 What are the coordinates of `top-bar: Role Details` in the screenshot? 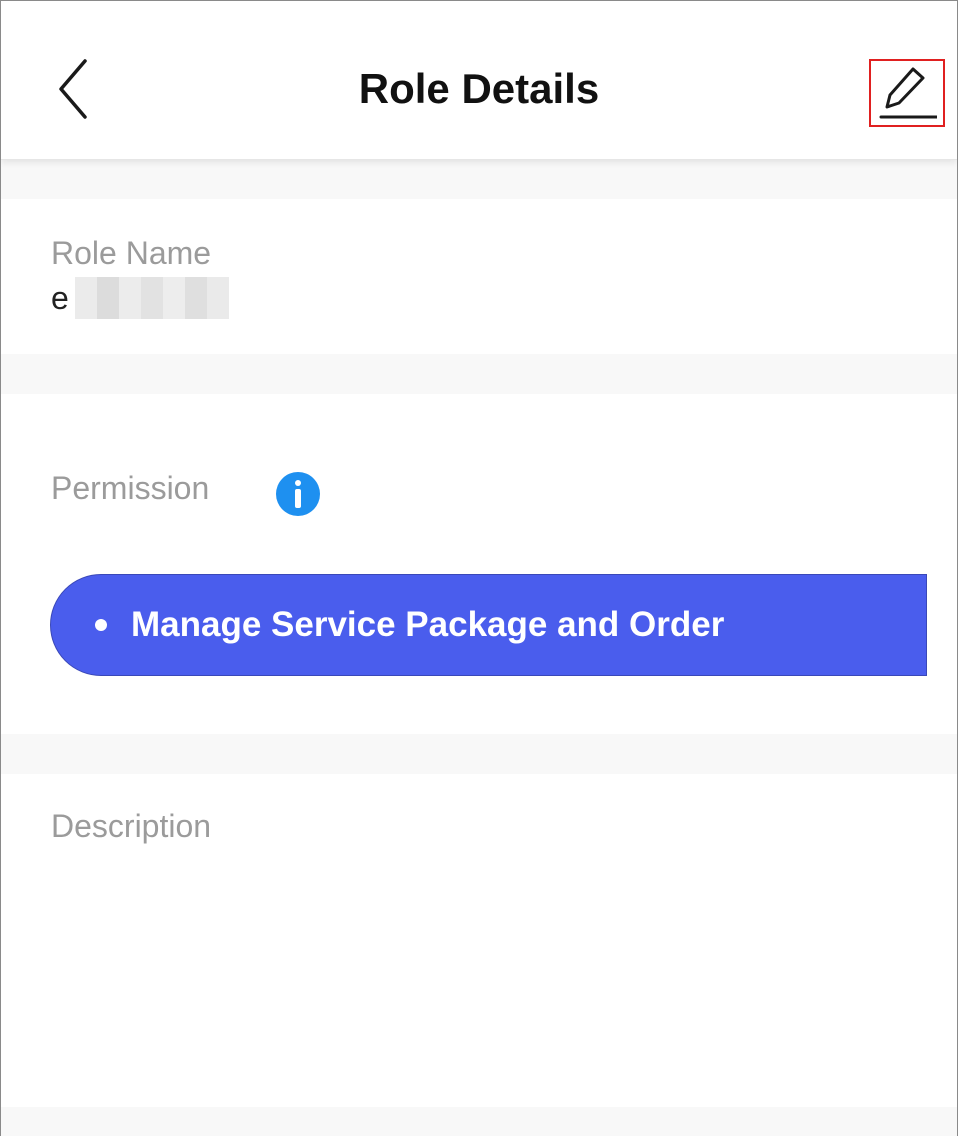 It's located at (479, 80).